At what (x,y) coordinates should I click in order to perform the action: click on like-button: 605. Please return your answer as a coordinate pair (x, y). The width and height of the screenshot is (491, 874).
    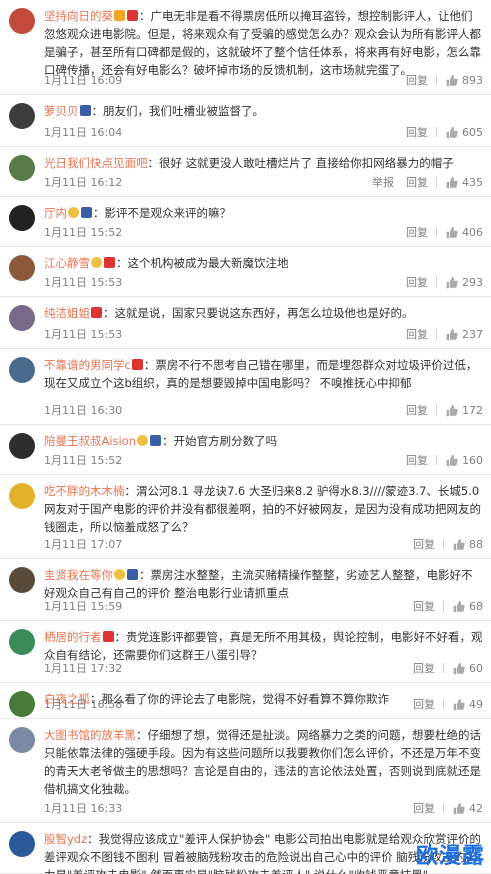
    Looking at the image, I should click on (464, 132).